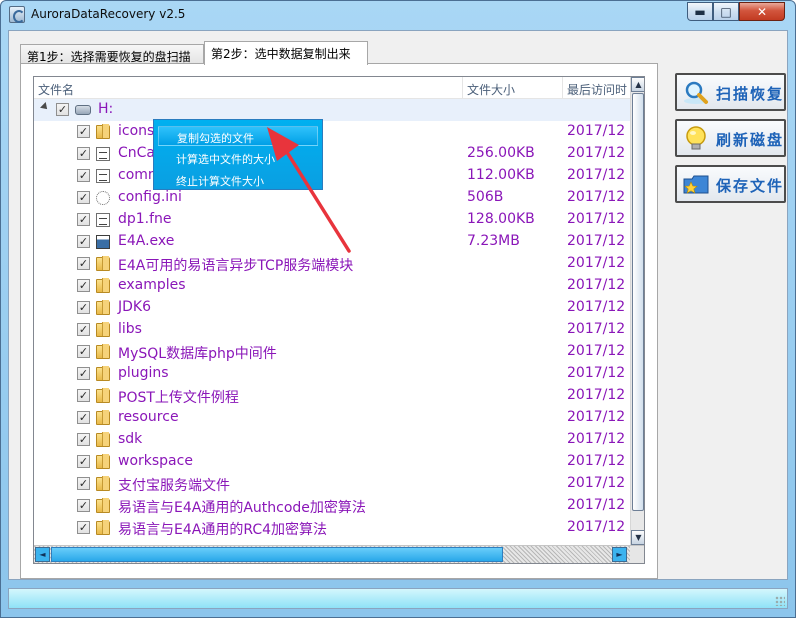 The width and height of the screenshot is (796, 618). What do you see at coordinates (108, 14) in the screenshot?
I see `window-title: AuroraDataRecovery v2.5` at bounding box center [108, 14].